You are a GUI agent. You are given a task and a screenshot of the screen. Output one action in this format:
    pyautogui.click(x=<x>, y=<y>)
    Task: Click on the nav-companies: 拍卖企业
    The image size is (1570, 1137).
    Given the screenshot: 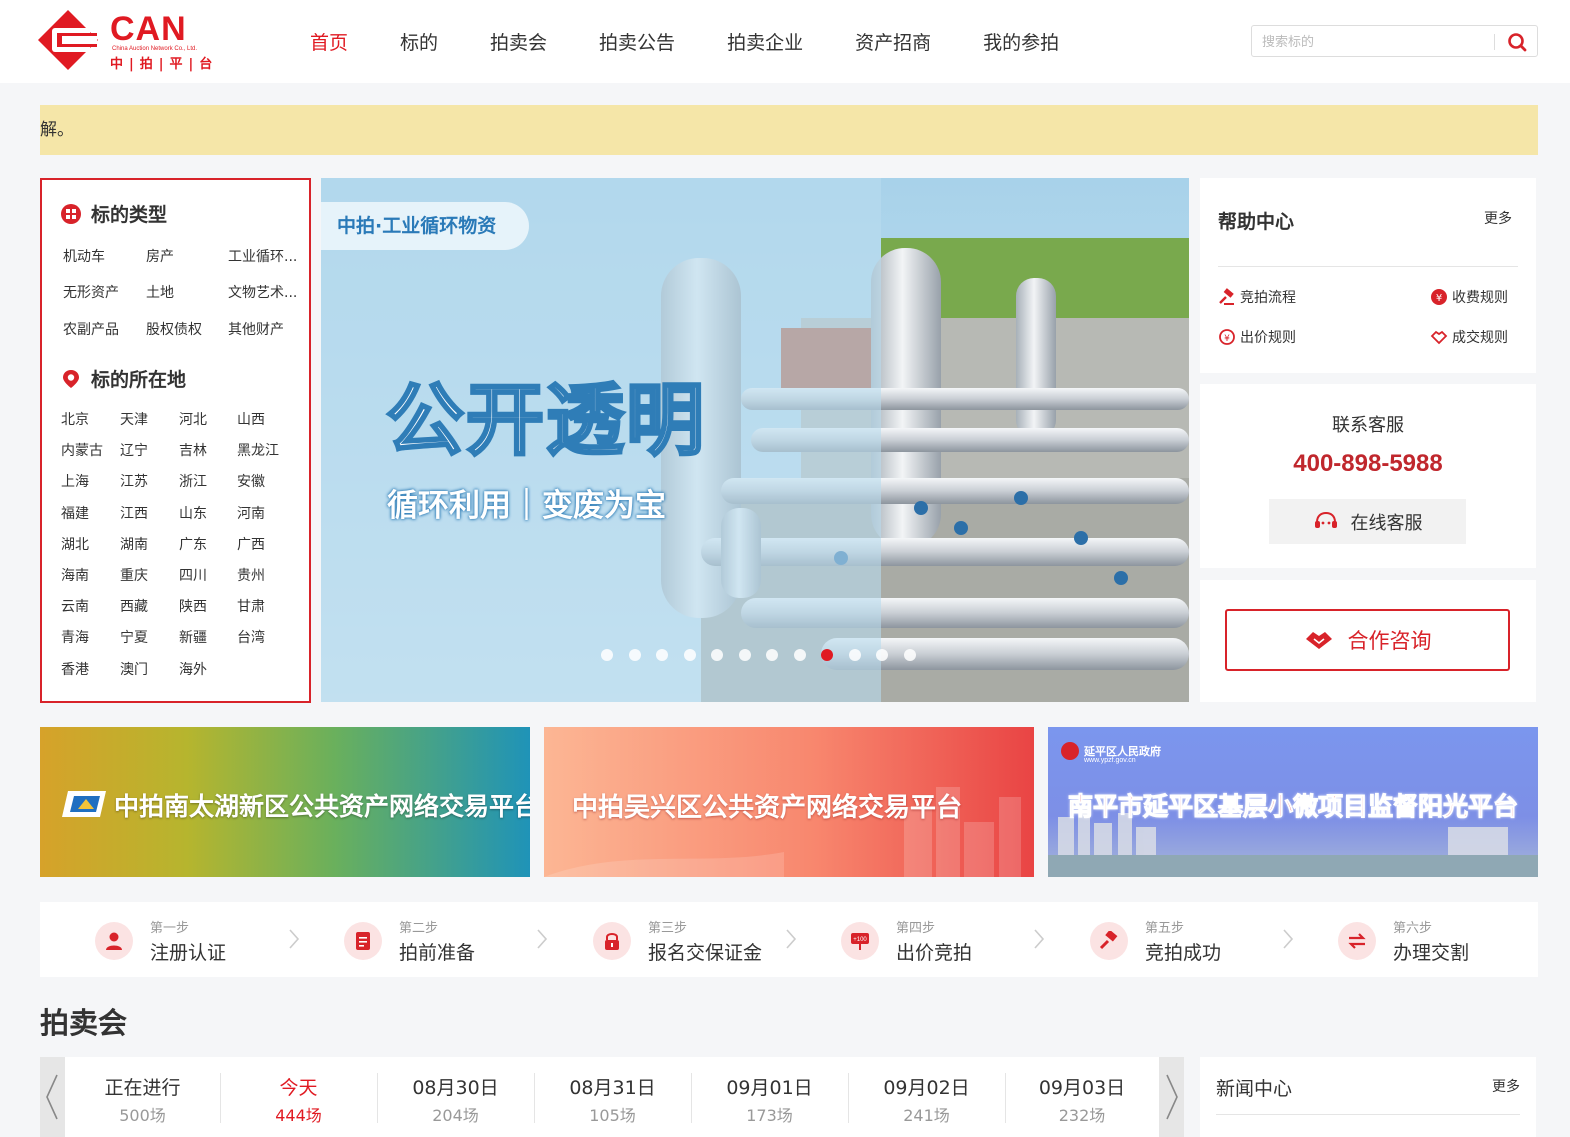 What is the action you would take?
    pyautogui.click(x=765, y=41)
    